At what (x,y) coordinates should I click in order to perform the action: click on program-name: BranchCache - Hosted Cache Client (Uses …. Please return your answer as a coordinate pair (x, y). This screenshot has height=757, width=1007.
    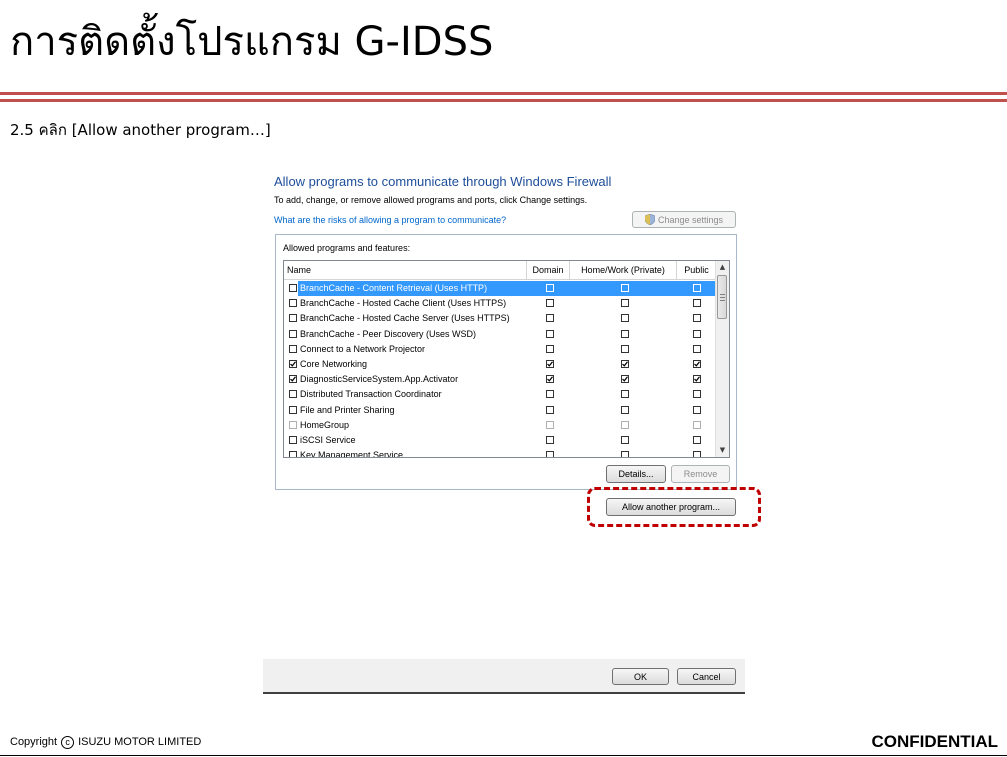
    Looking at the image, I should click on (403, 303).